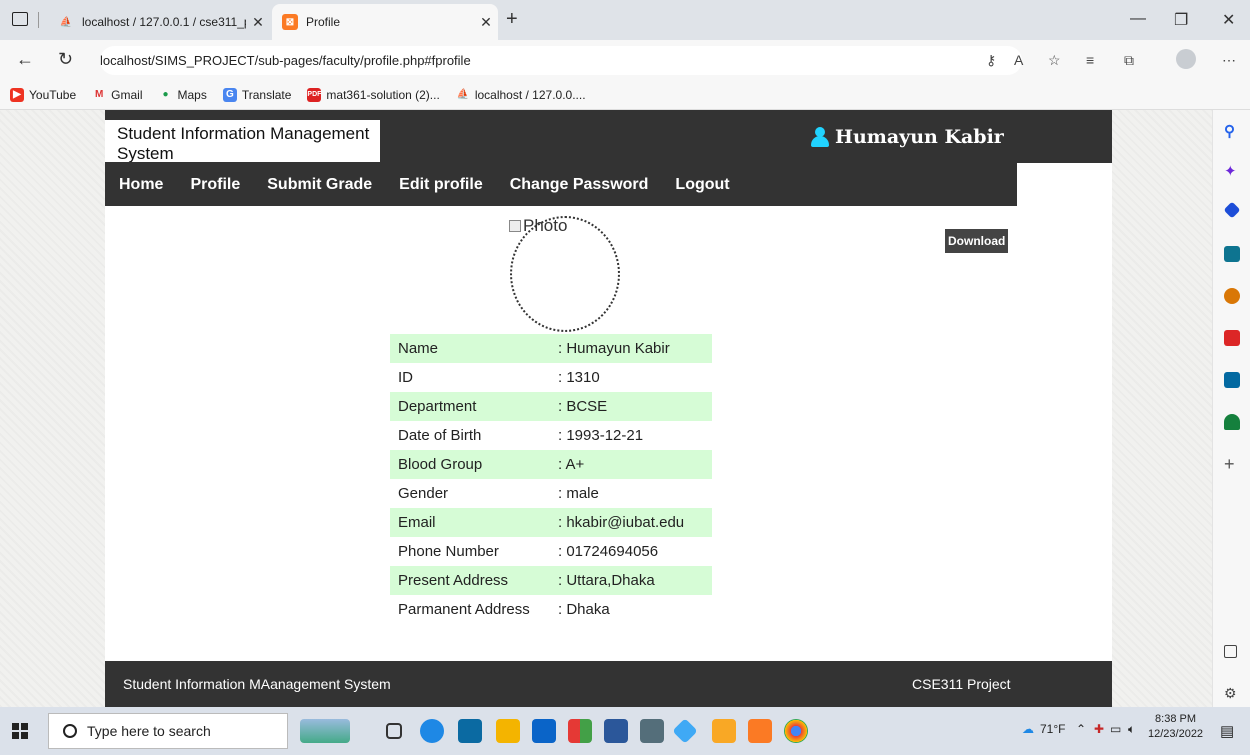 This screenshot has height=755, width=1250. I want to click on key-icon: ⚷, so click(991, 60).